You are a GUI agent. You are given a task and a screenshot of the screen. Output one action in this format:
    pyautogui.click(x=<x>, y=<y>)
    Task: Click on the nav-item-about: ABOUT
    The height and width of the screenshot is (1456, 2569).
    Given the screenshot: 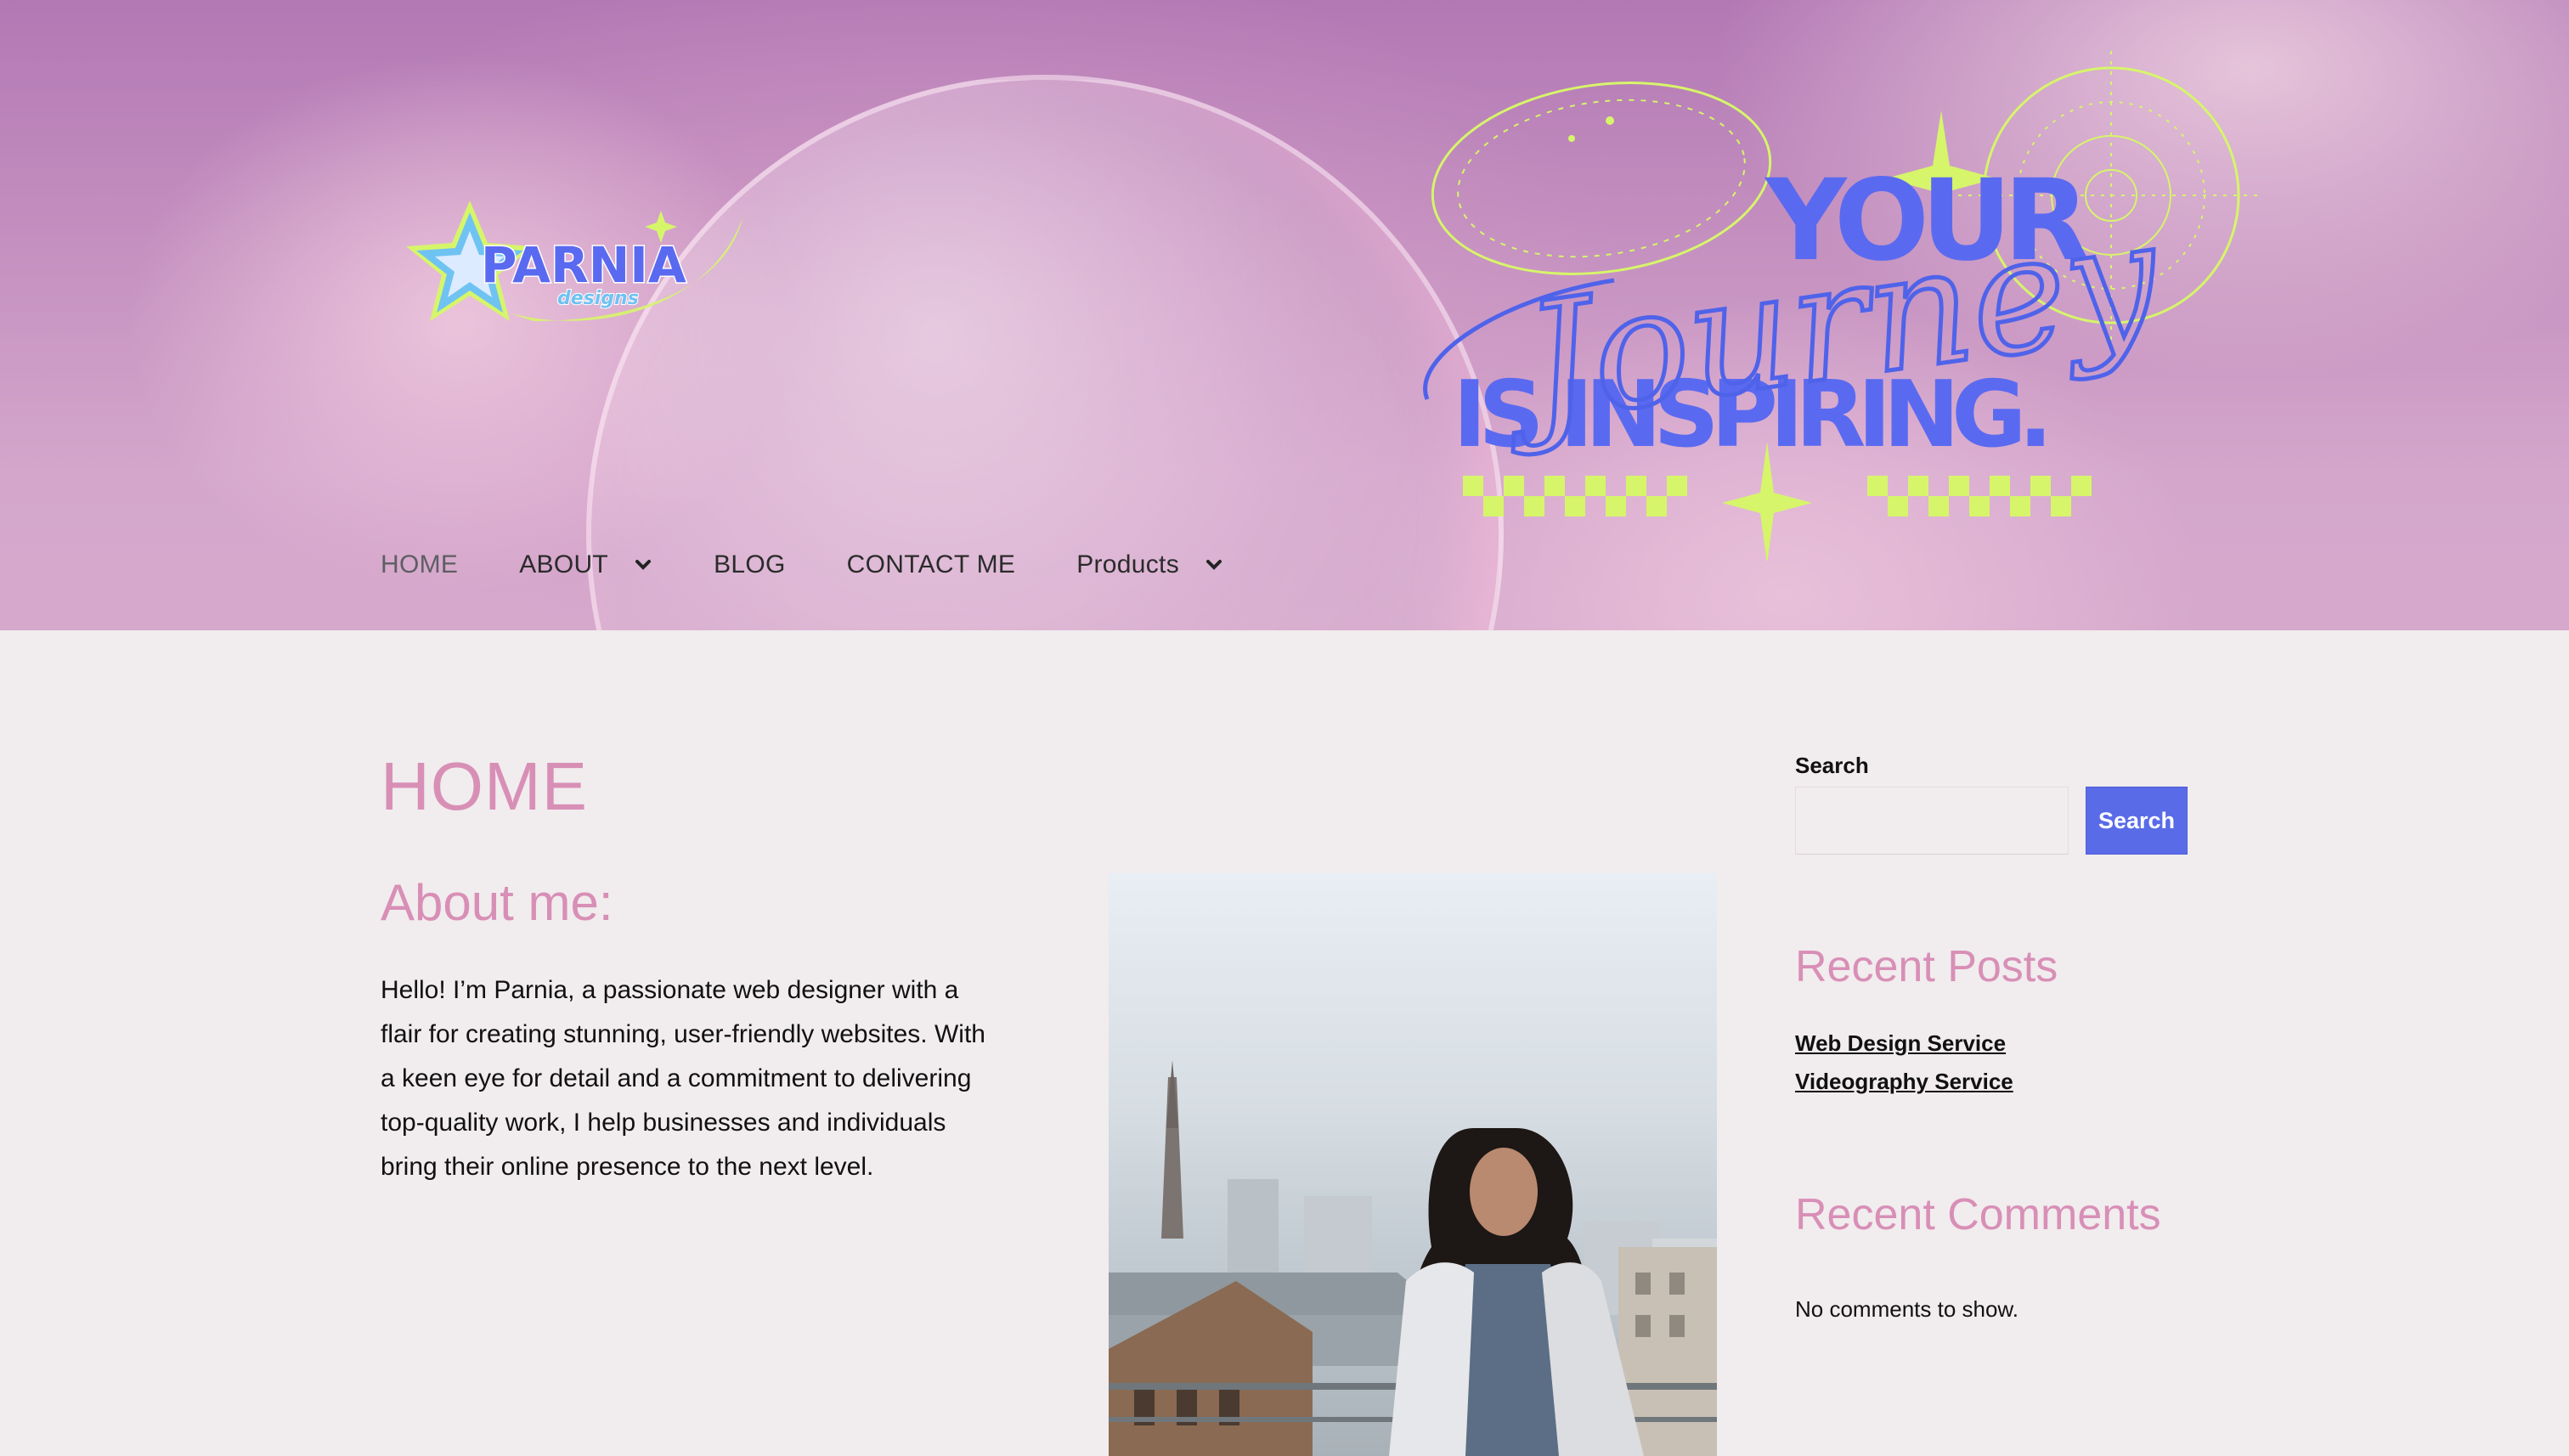 What is the action you would take?
    pyautogui.click(x=585, y=565)
    